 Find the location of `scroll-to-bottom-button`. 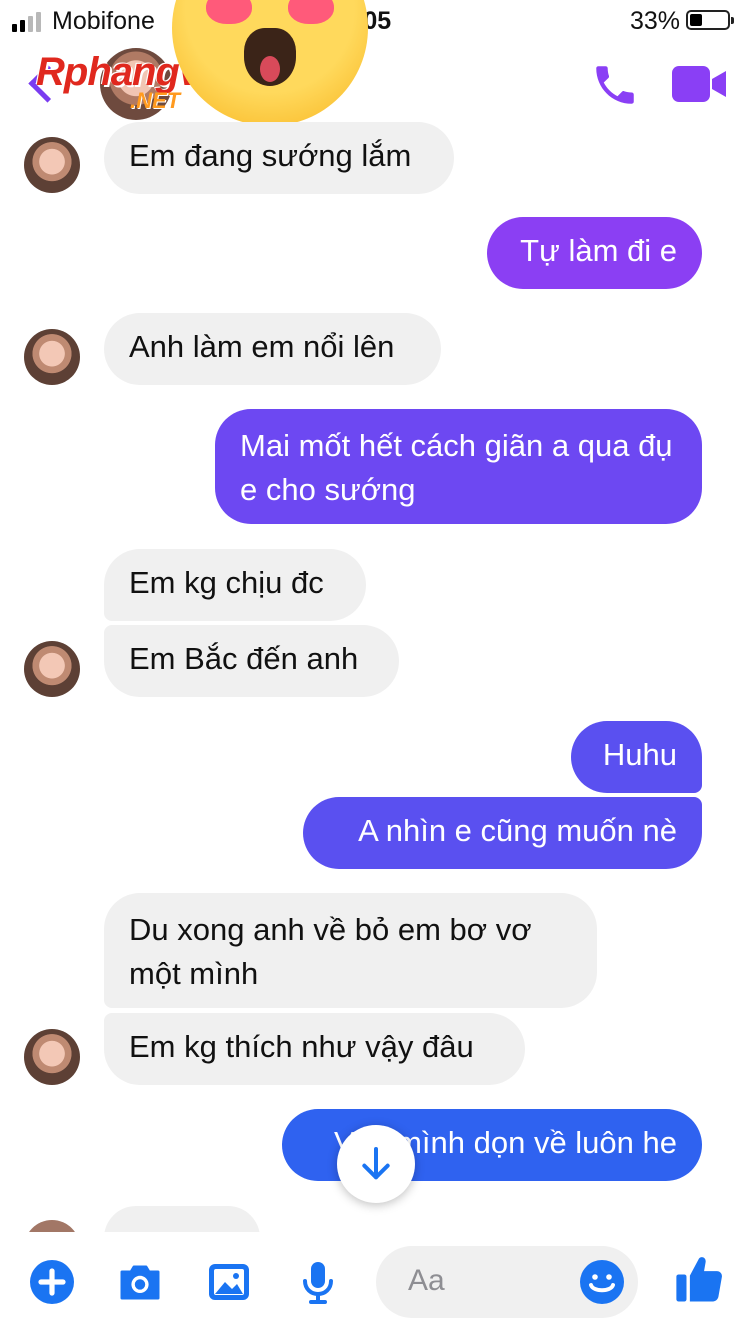

scroll-to-bottom-button is located at coordinates (376, 1164).